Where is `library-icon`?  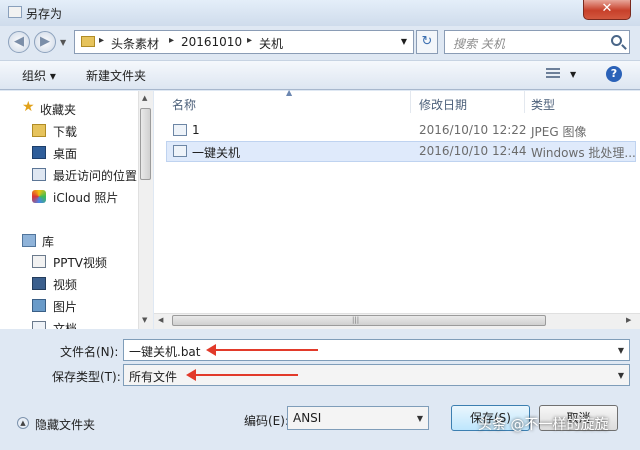 library-icon is located at coordinates (29, 240).